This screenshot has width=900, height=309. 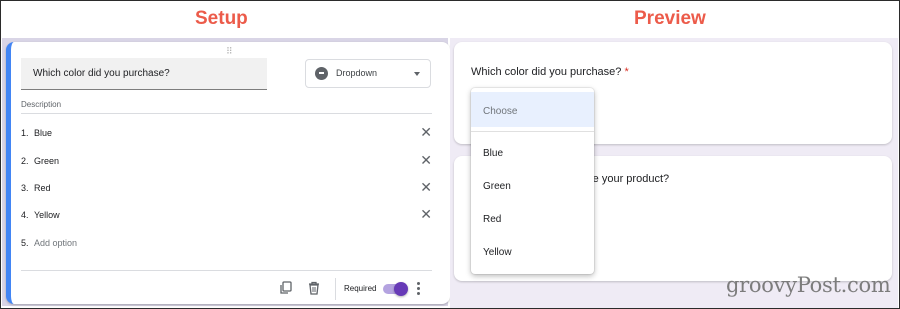 What do you see at coordinates (226, 161) in the screenshot?
I see `option-row: 2. Green ✕` at bounding box center [226, 161].